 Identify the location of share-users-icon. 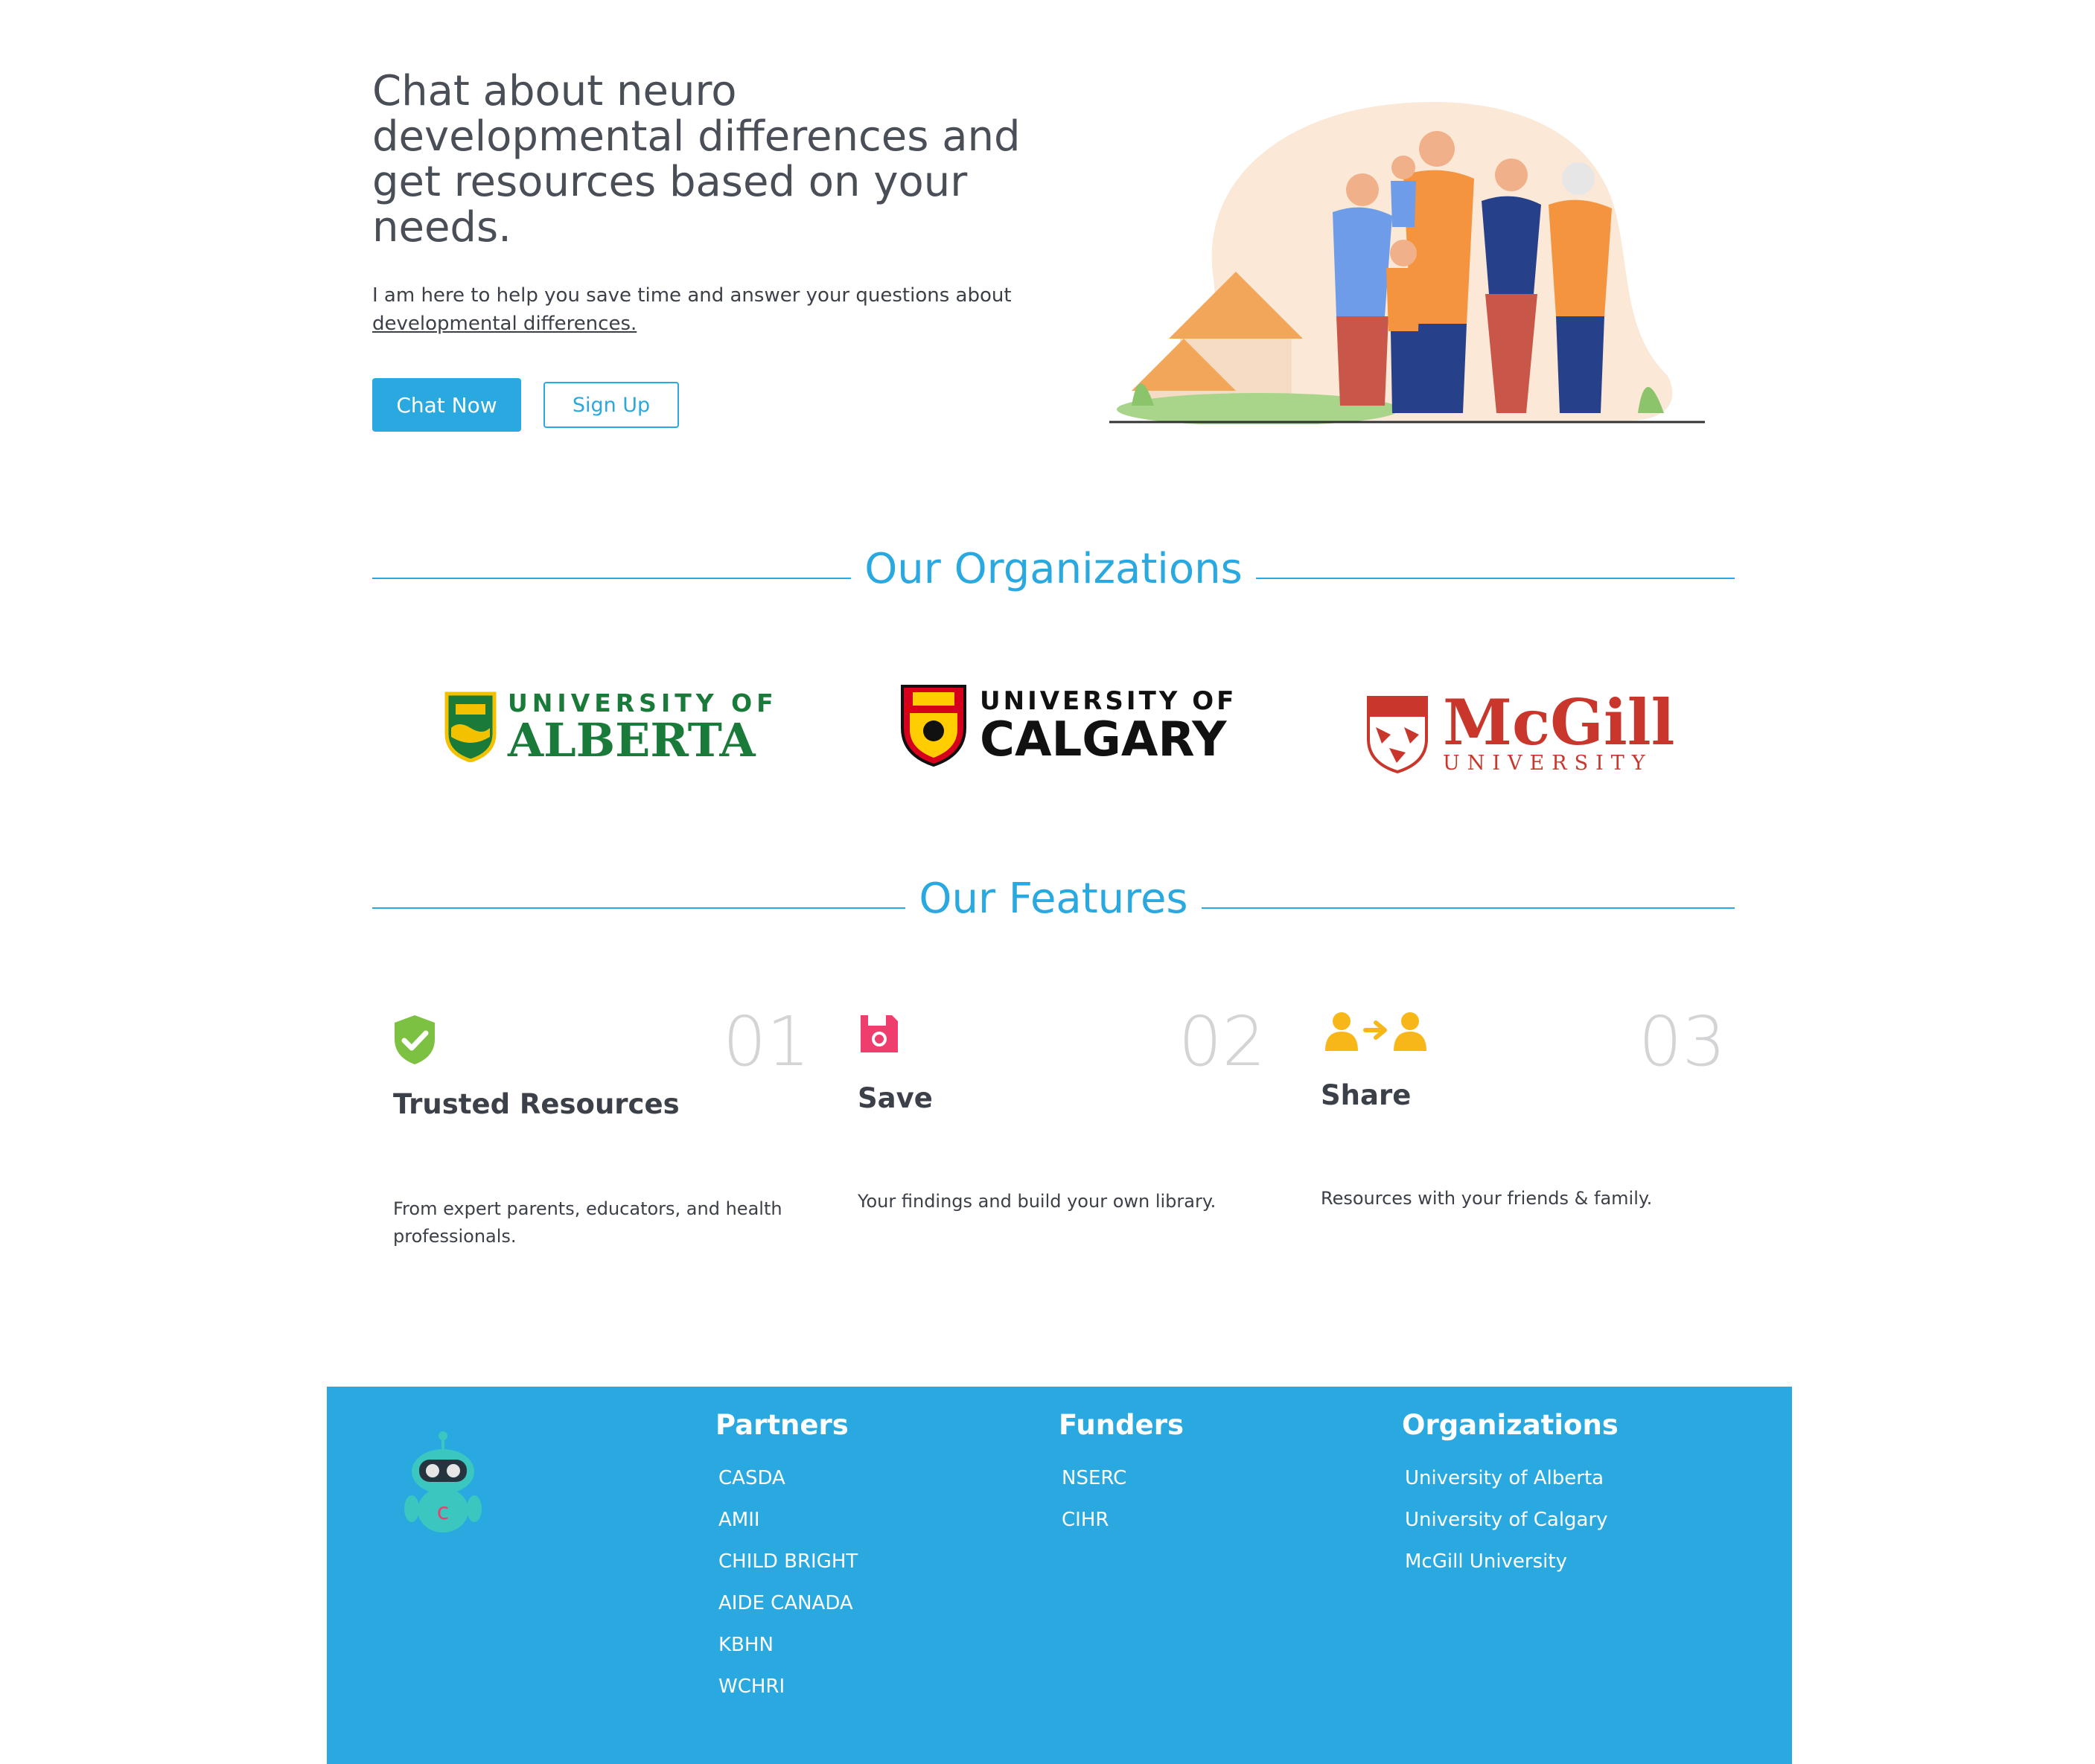
(1375, 1031).